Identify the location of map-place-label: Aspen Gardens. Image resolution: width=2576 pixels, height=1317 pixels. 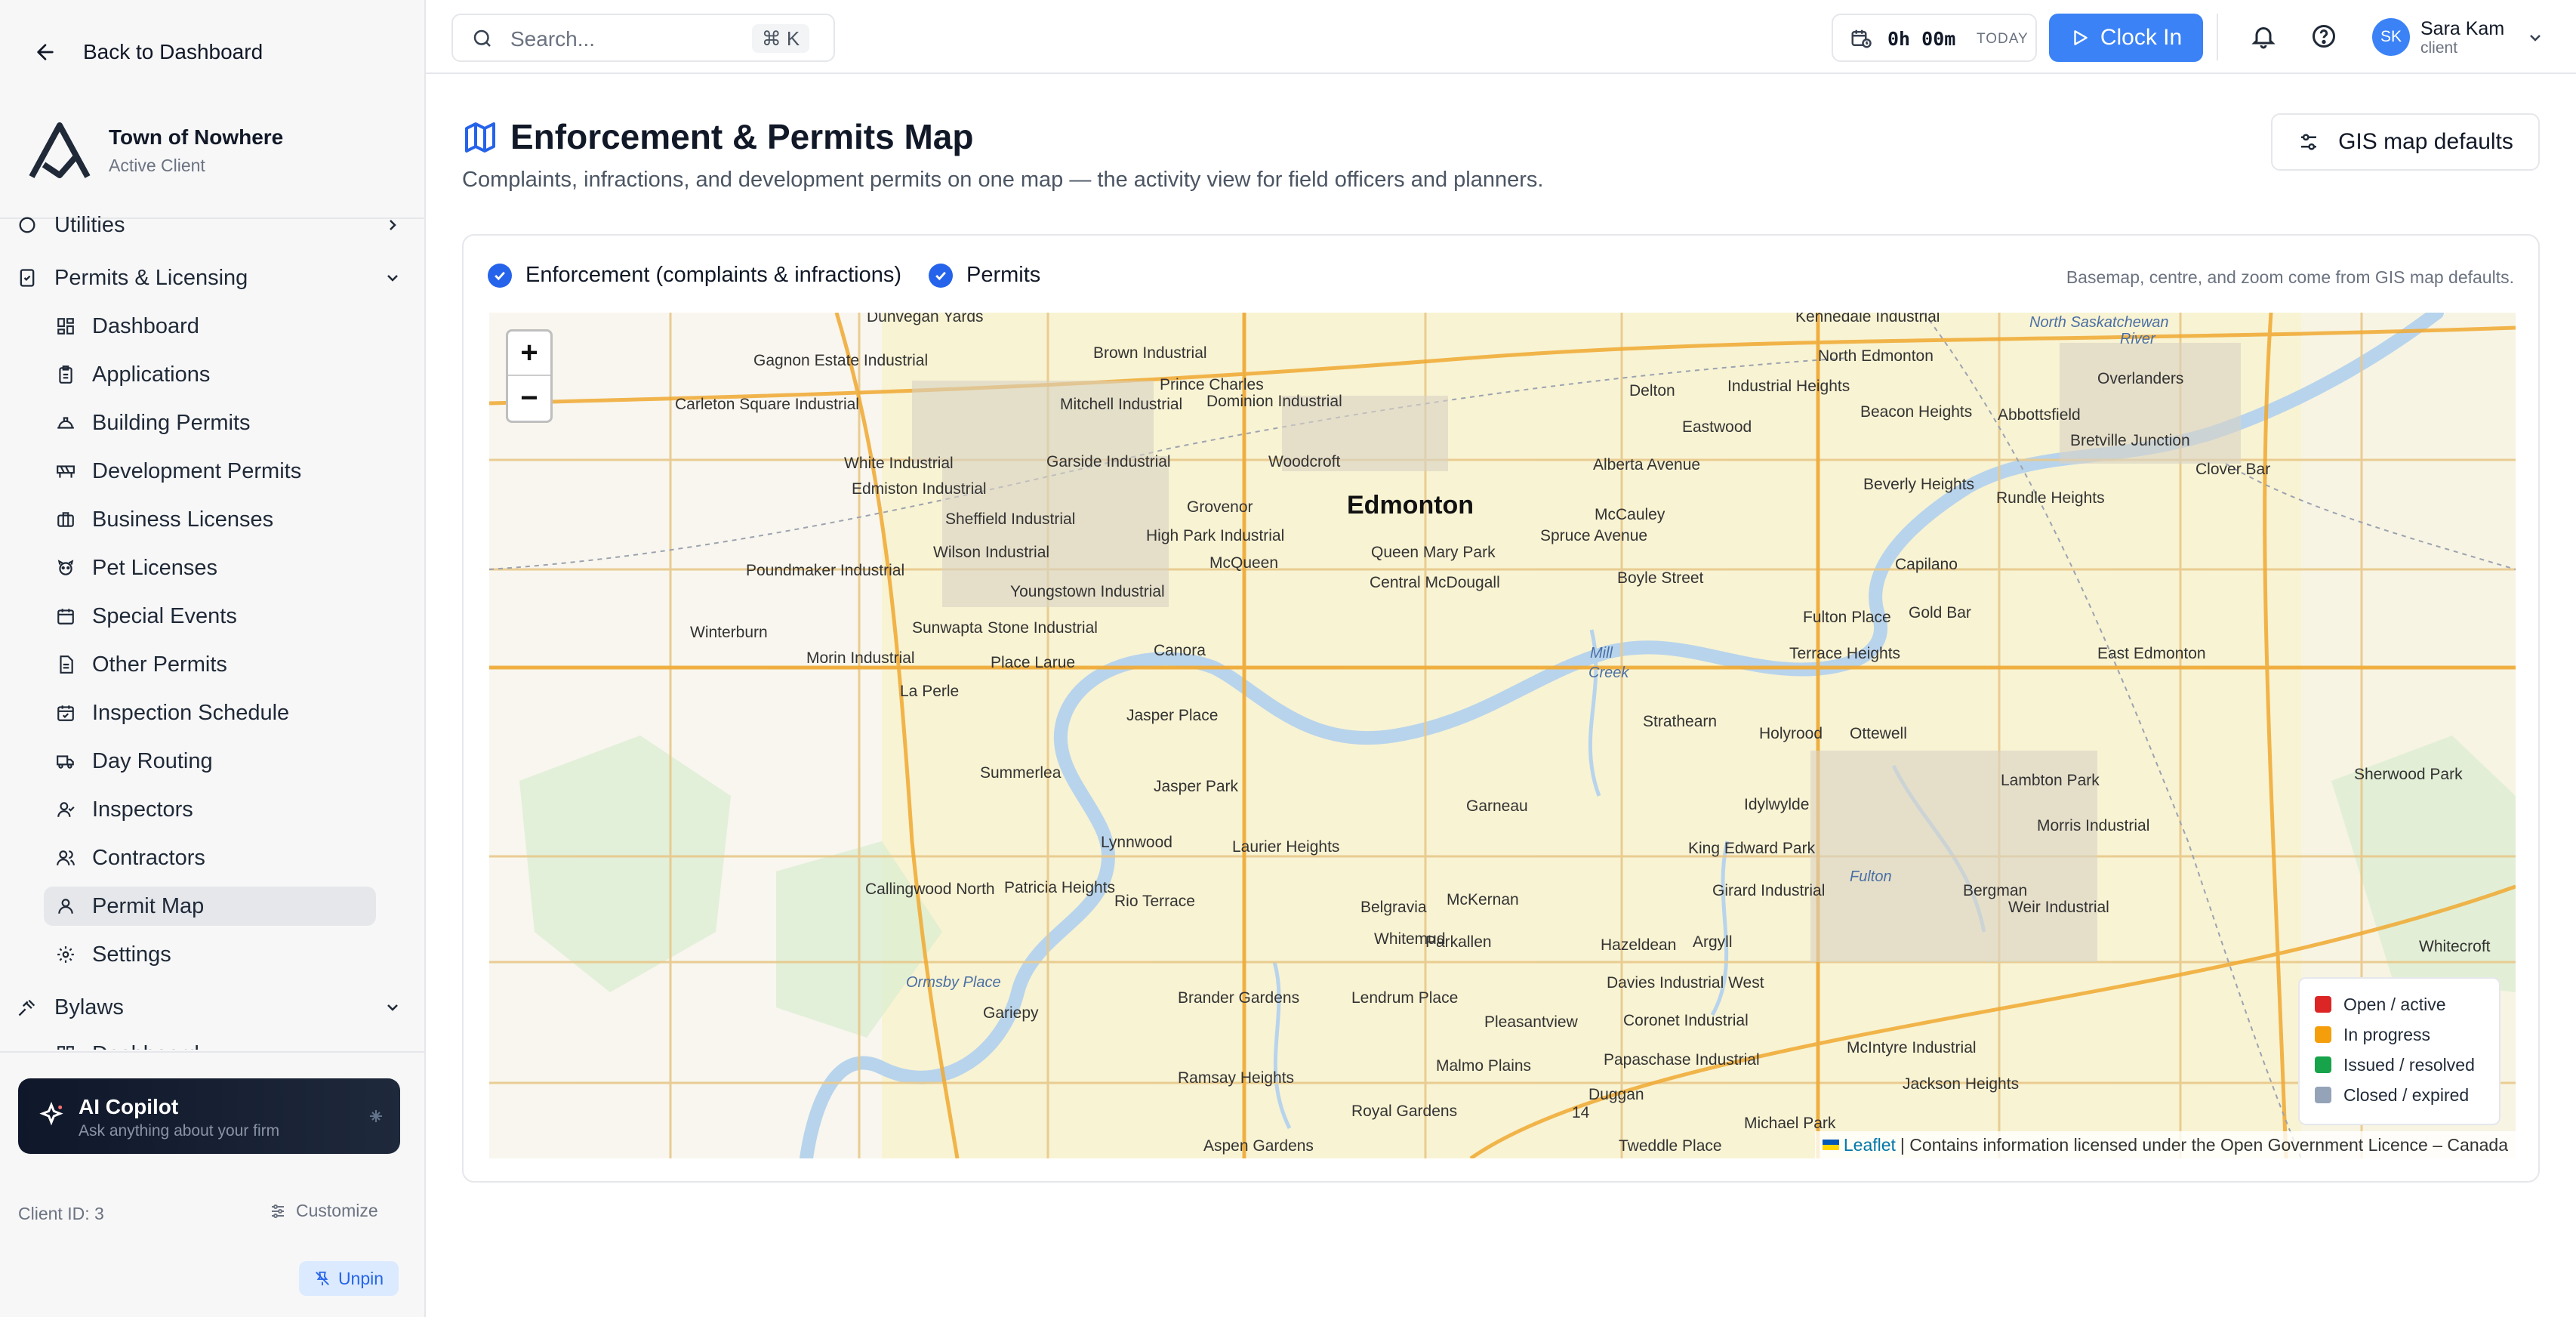
(1258, 1146).